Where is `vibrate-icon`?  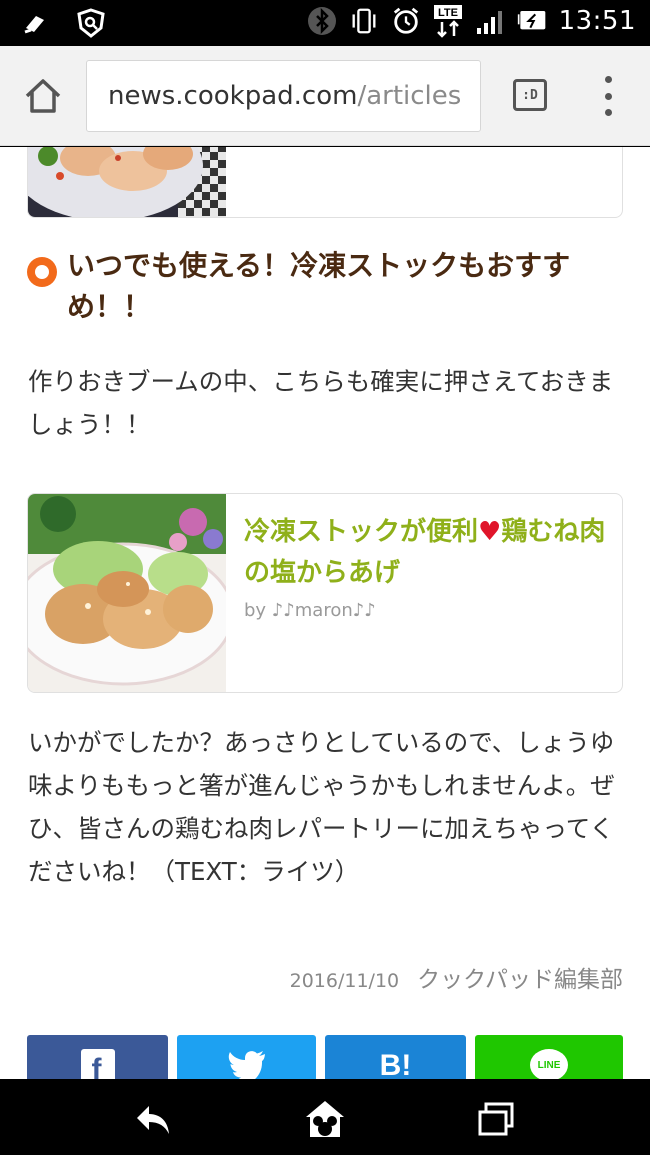 vibrate-icon is located at coordinates (364, 21).